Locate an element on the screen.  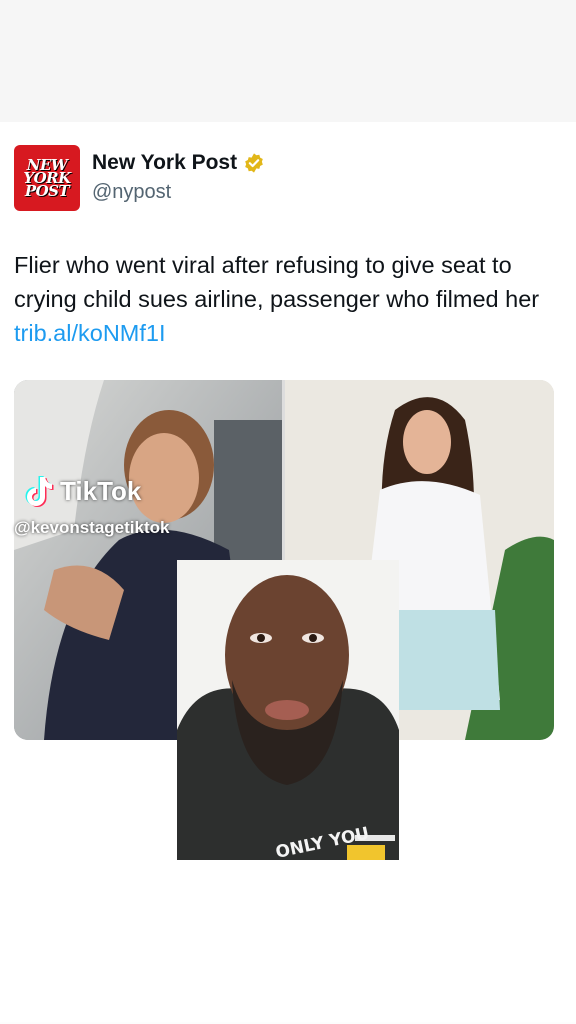
creator-video-overlay: ONLY YOU is located at coordinates (288, 710).